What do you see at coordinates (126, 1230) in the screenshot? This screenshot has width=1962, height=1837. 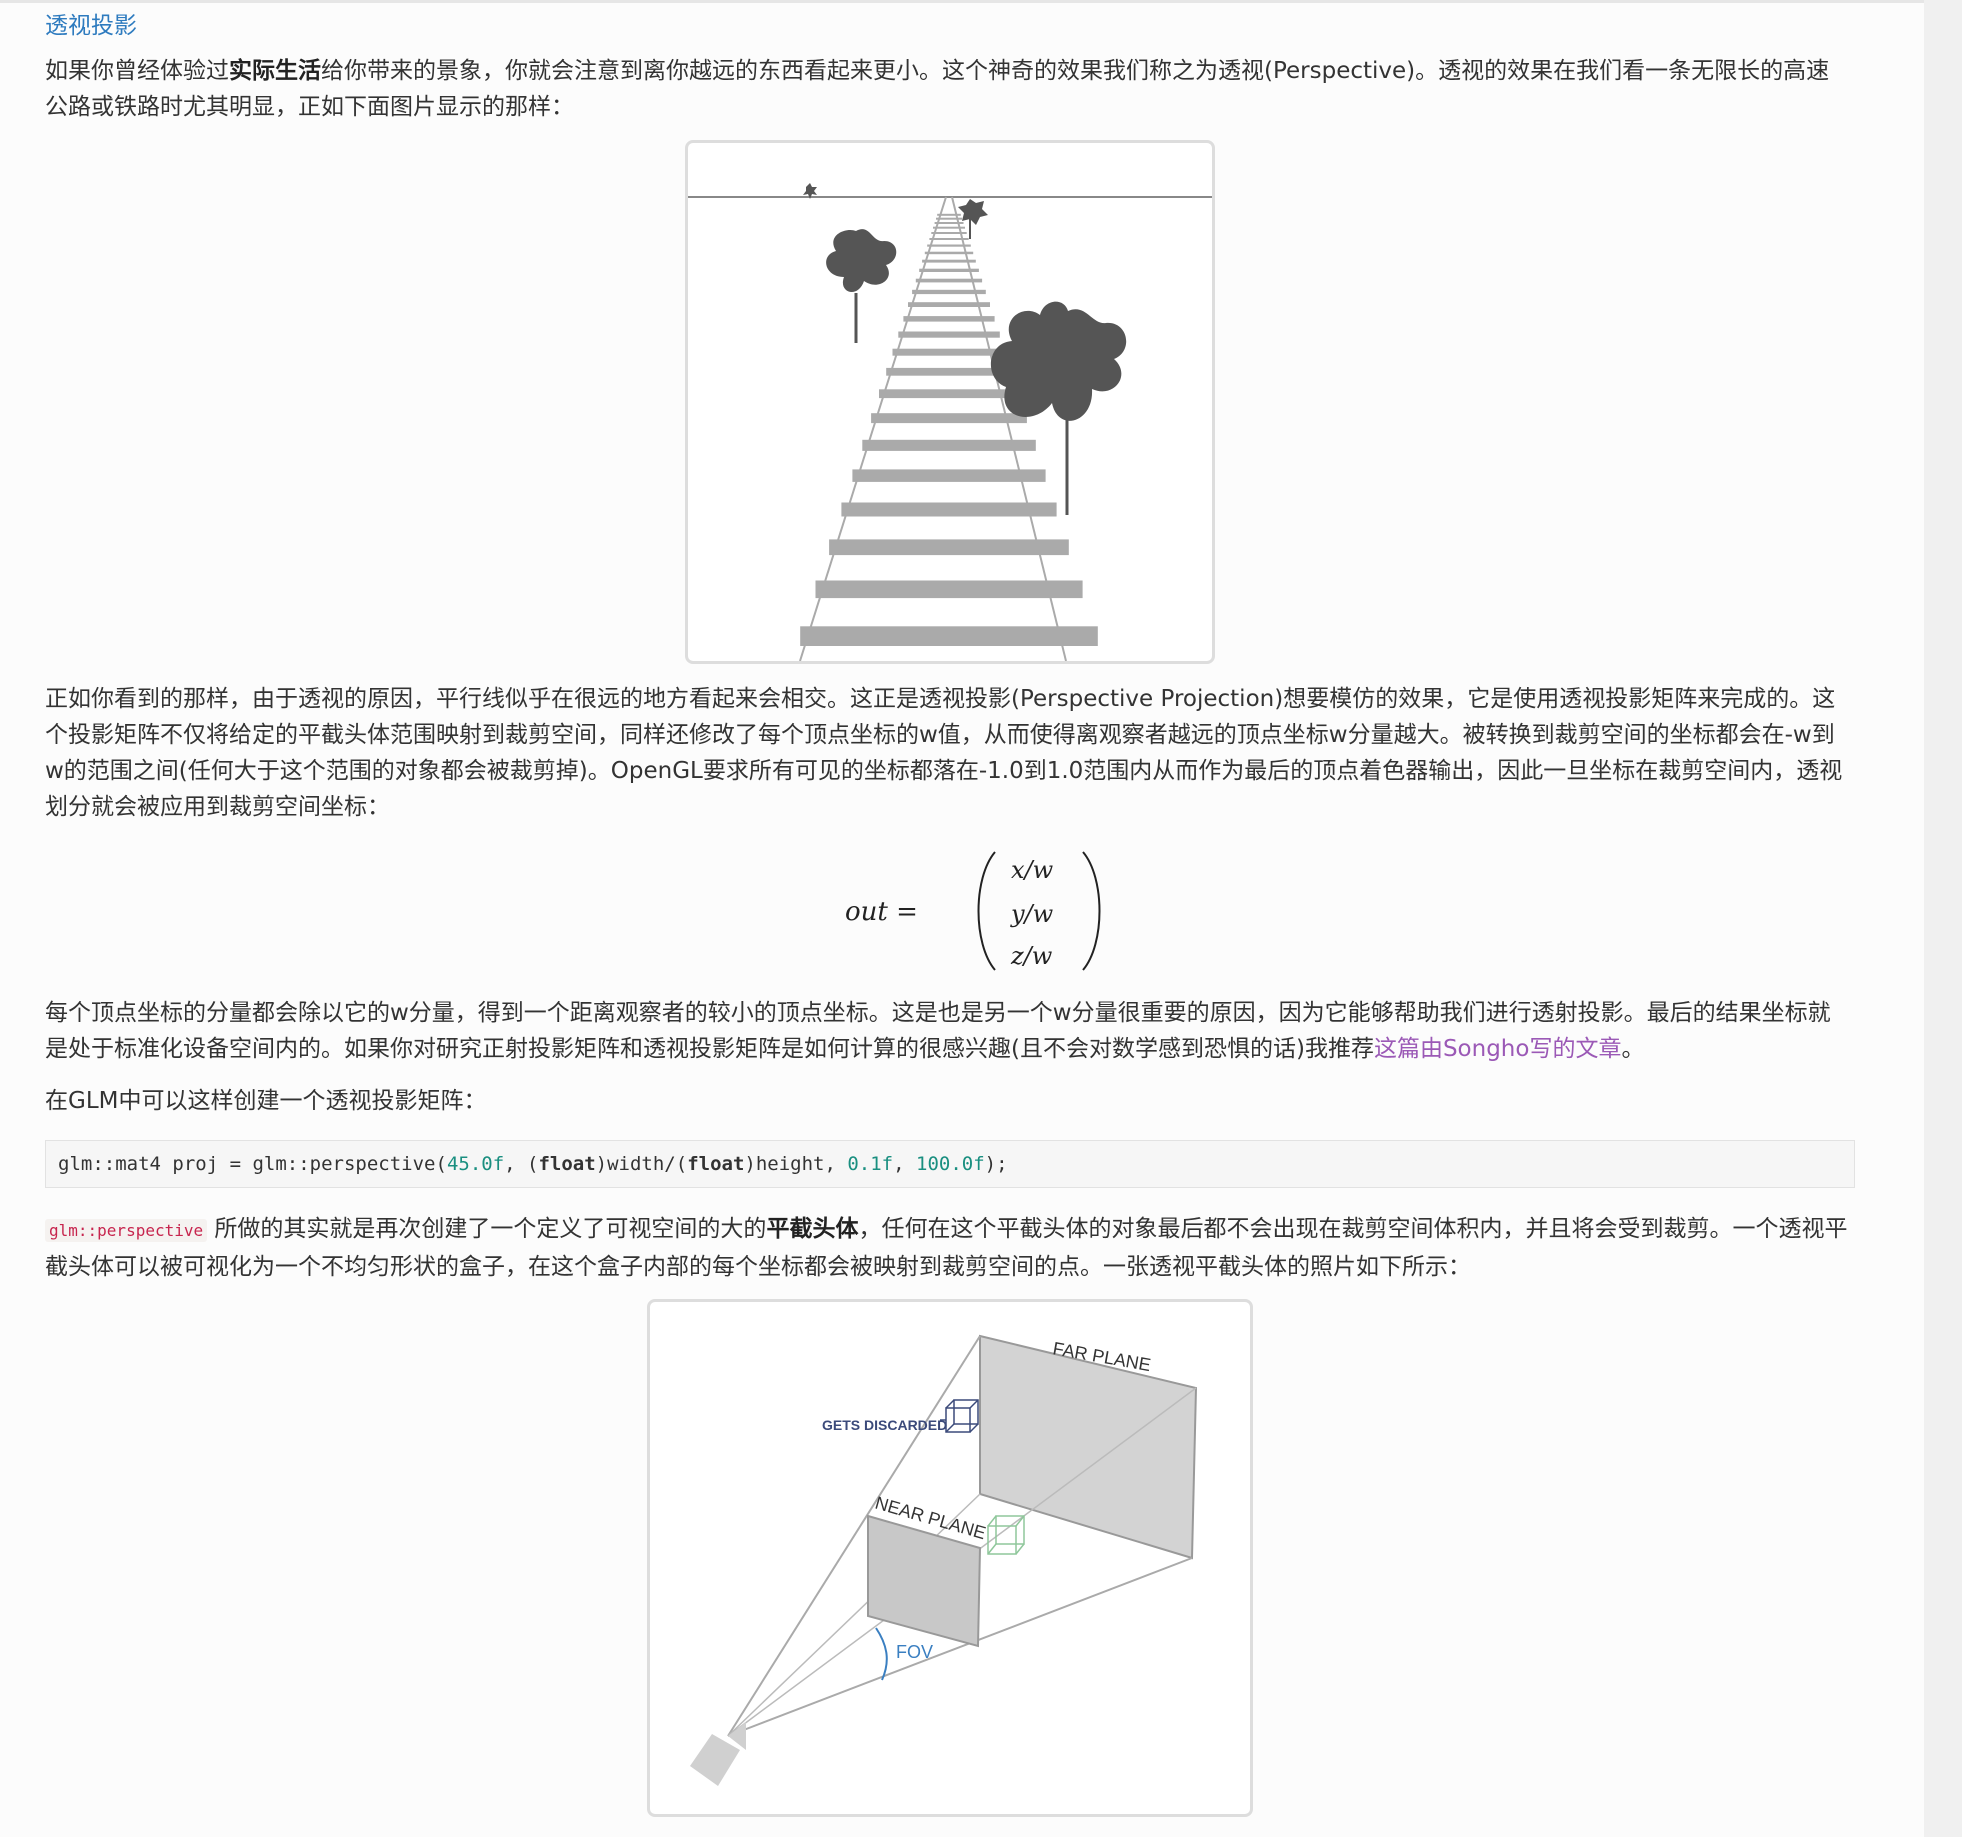 I see `inline-code: glm::perspective` at bounding box center [126, 1230].